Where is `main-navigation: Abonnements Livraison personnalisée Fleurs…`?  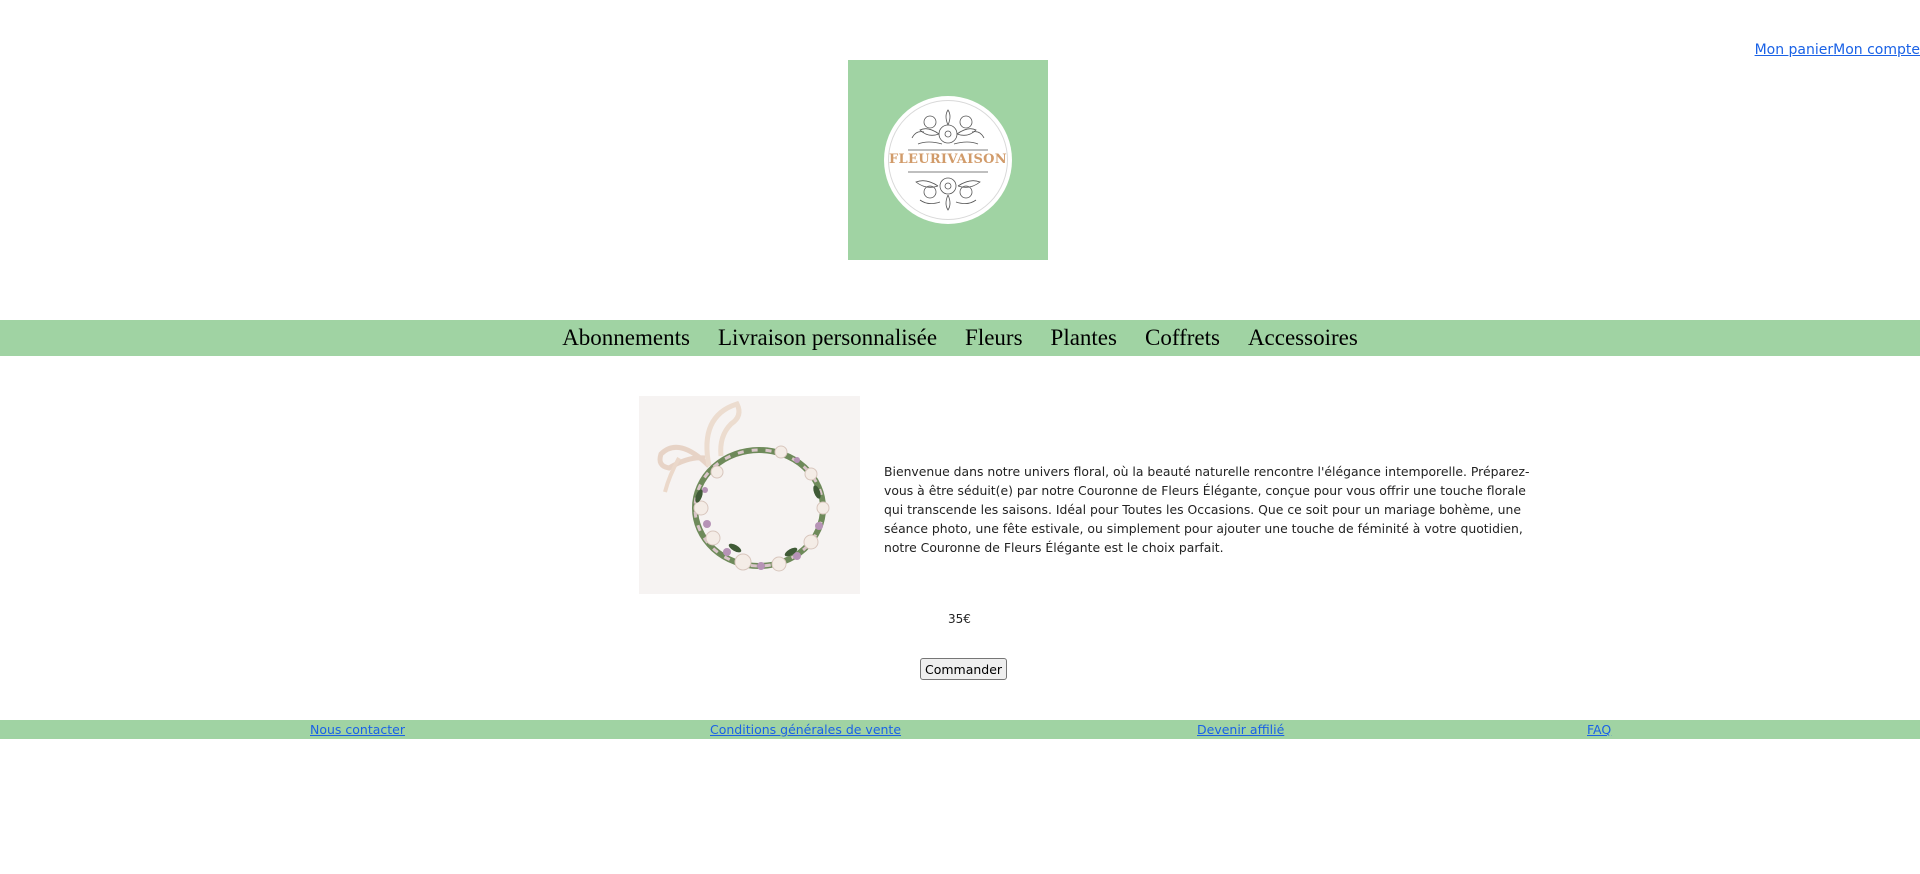 main-navigation: Abonnements Livraison personnalisée Fleurs… is located at coordinates (960, 338).